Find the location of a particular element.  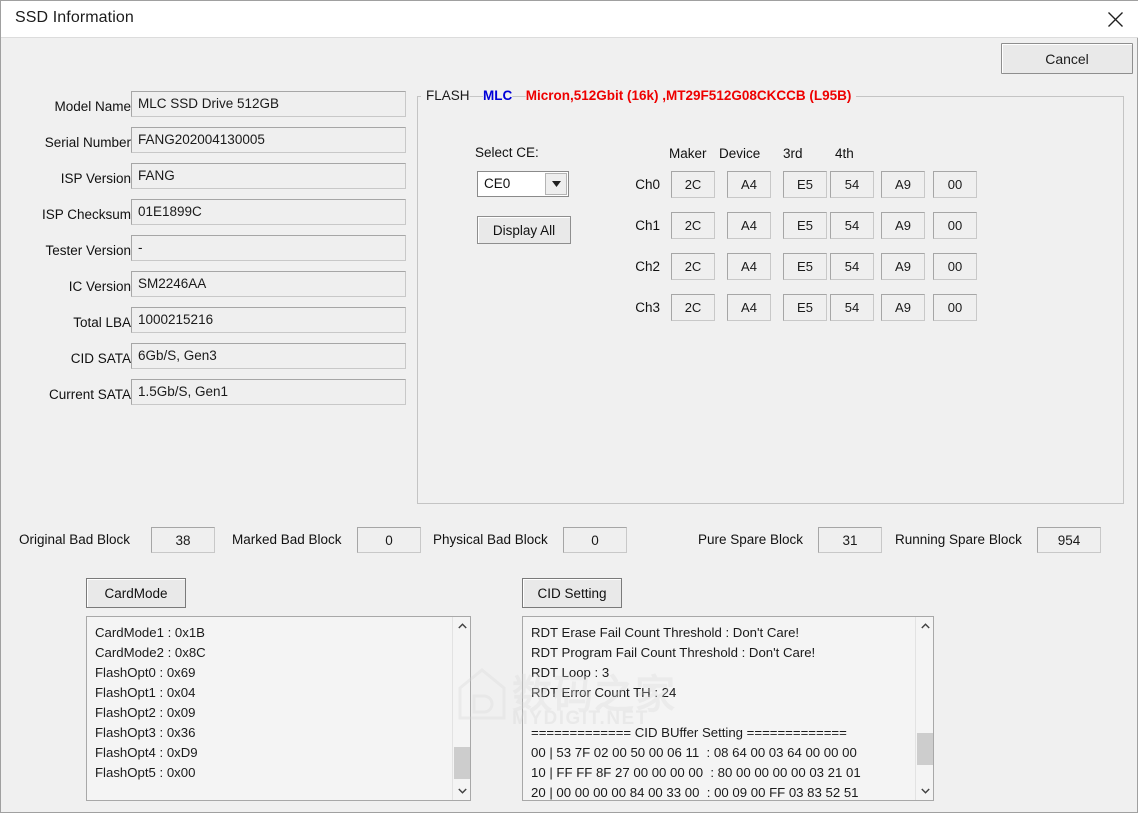

info-label: Total LBA is located at coordinates (102, 322).